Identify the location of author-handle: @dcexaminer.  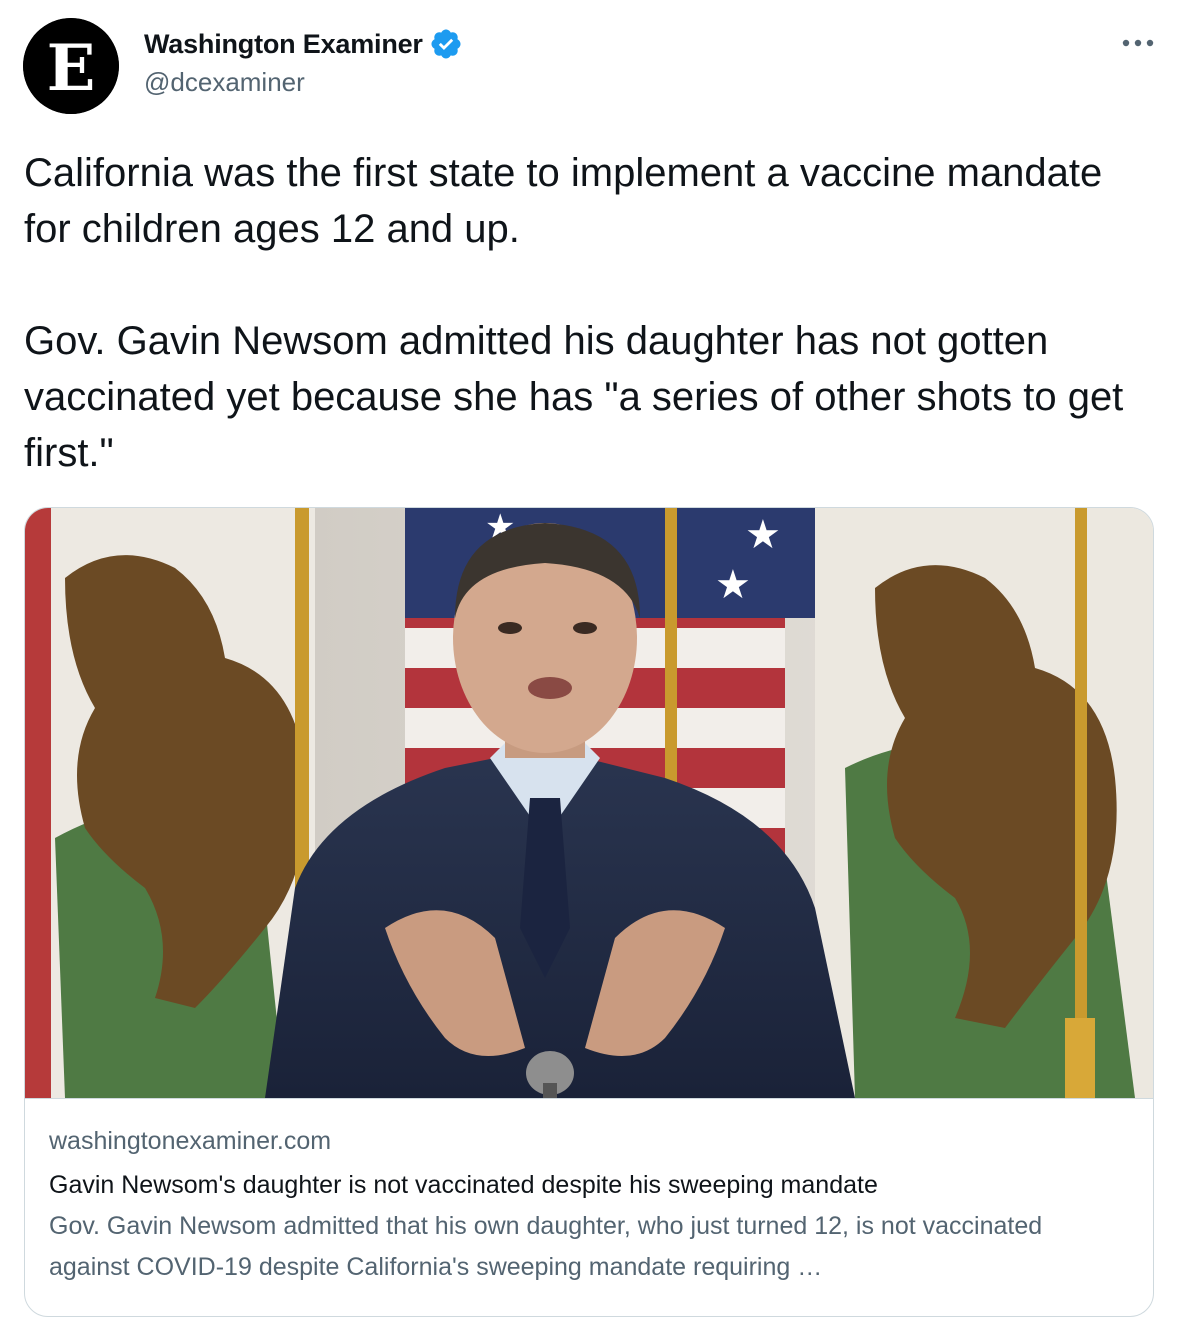
(224, 82).